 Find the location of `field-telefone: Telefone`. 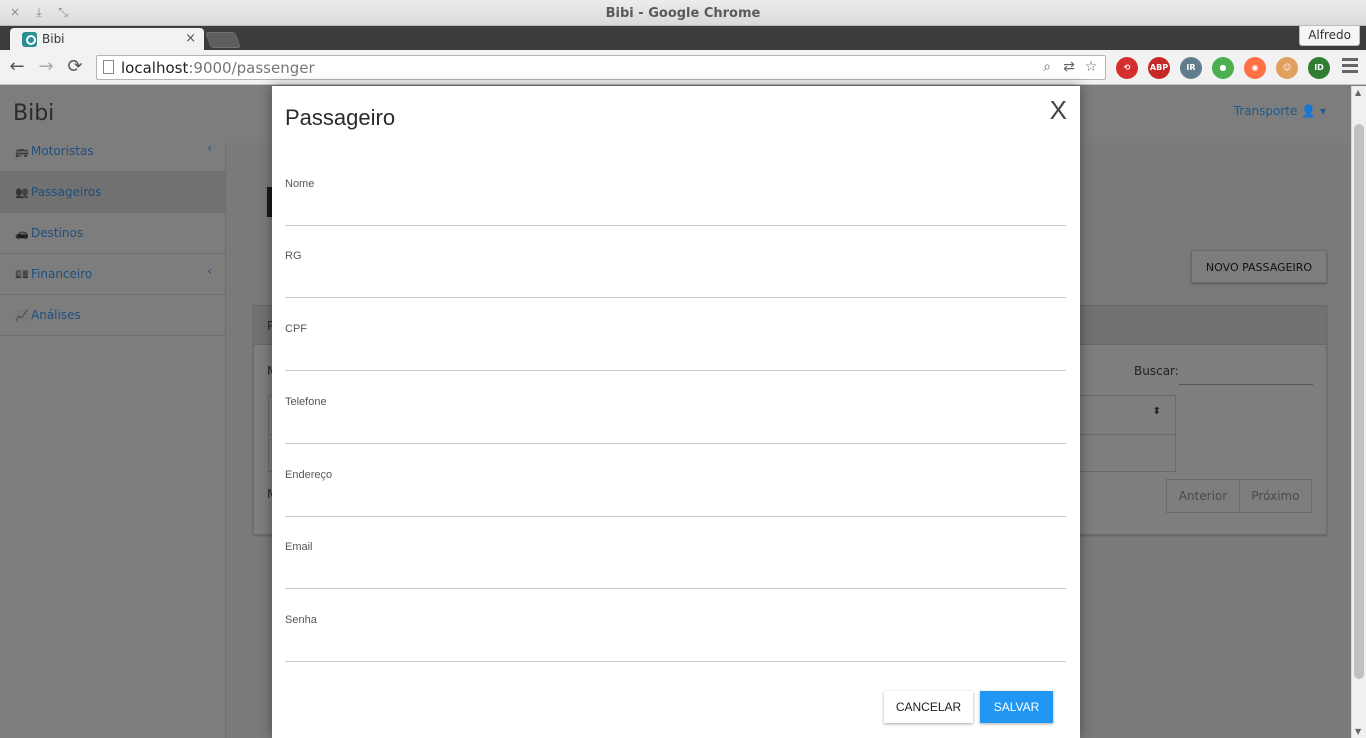

field-telefone: Telefone is located at coordinates (675, 420).